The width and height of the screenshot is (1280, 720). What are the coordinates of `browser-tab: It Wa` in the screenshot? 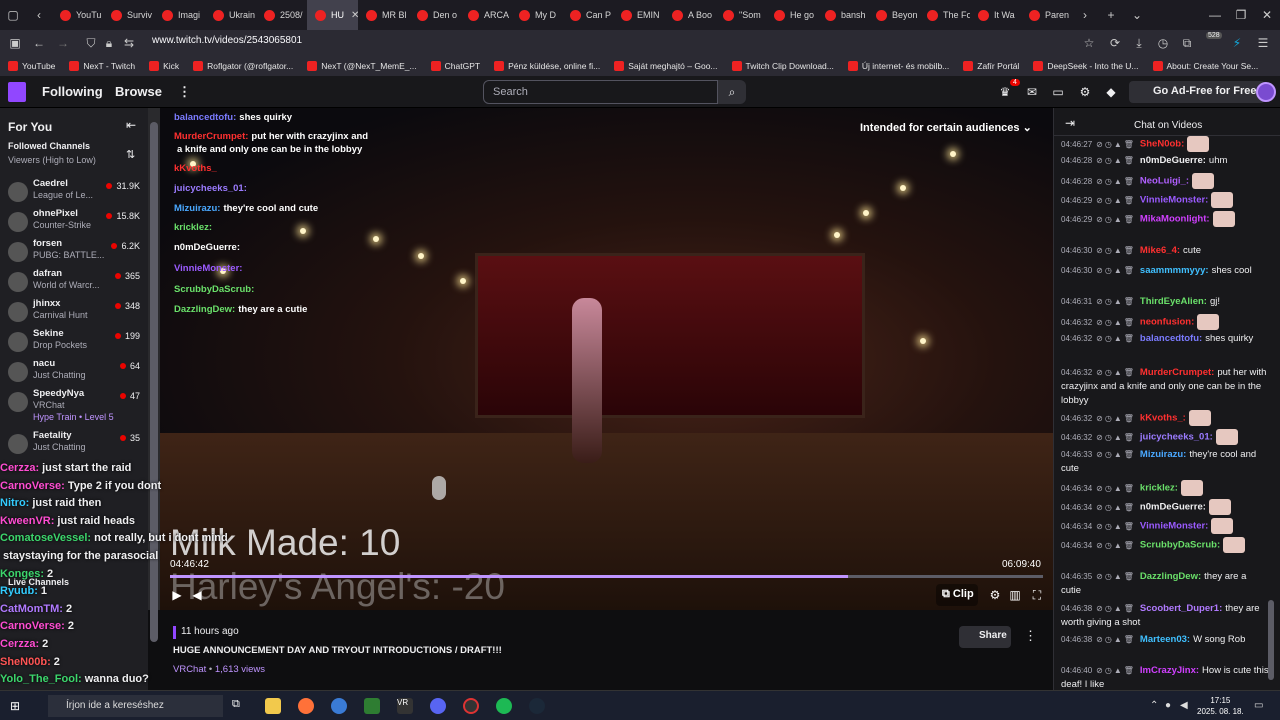 It's located at (995, 15).